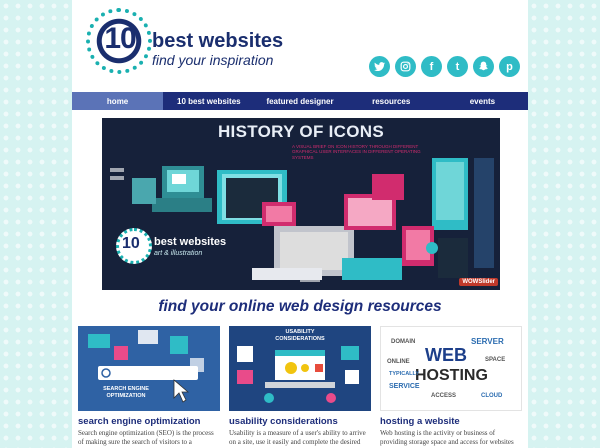 This screenshot has width=600, height=448. I want to click on pinterest-icon: p, so click(509, 66).